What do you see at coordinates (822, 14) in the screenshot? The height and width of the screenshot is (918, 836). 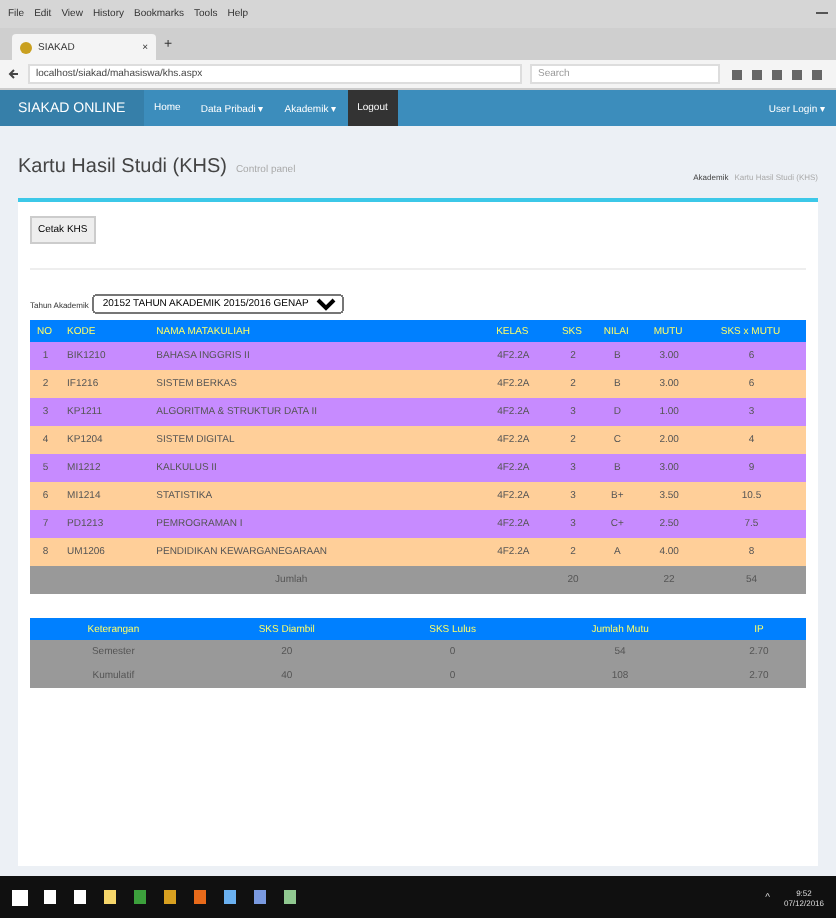 I see `minimize-icon` at bounding box center [822, 14].